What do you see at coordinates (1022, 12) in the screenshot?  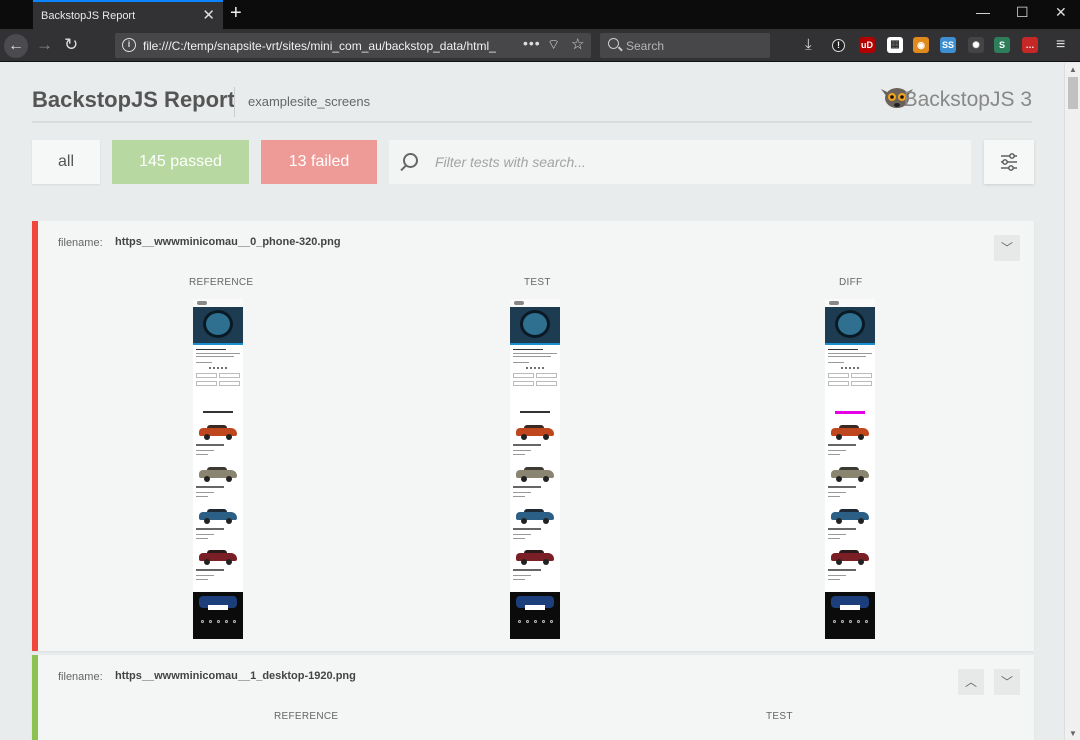 I see `maximize-icon: ☐` at bounding box center [1022, 12].